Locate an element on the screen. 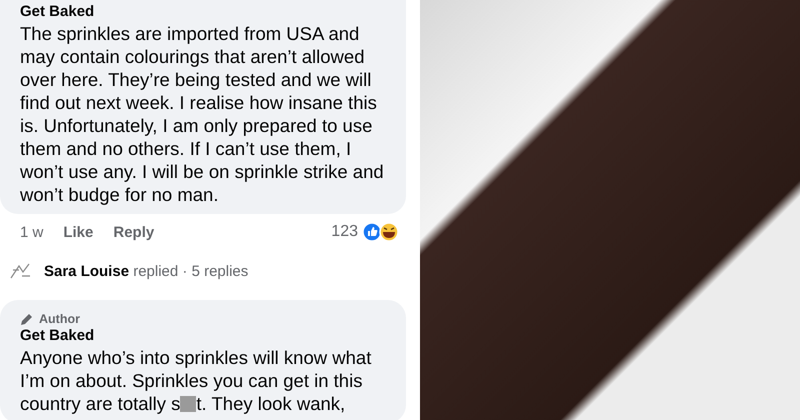 The image size is (800, 420). comment-text: Anyone who’s into sprinkles will know what I’m on about. Sprinkles you can get in this country are totally s t. They look wank, is located at coordinates (196, 380).